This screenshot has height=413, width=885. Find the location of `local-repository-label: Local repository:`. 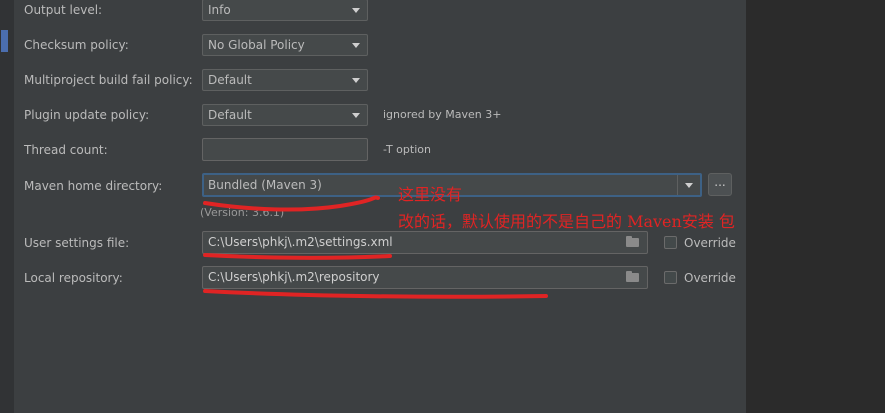

local-repository-label: Local repository: is located at coordinates (73, 278).